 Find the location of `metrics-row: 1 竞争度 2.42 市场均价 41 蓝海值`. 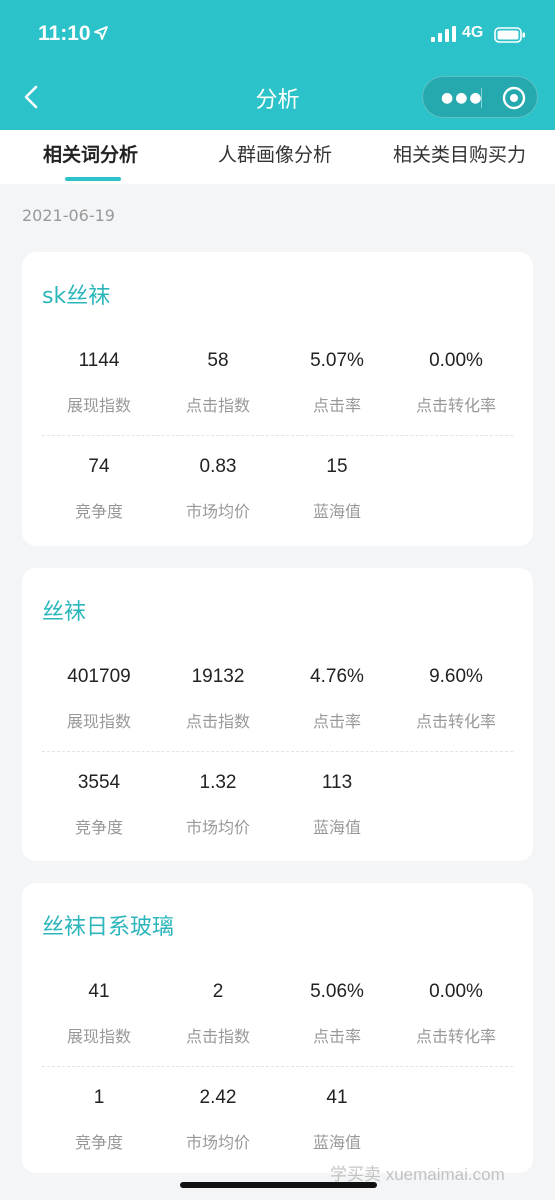

metrics-row: 1 竞争度 2.42 市场均价 41 蓝海值 is located at coordinates (277, 1122).